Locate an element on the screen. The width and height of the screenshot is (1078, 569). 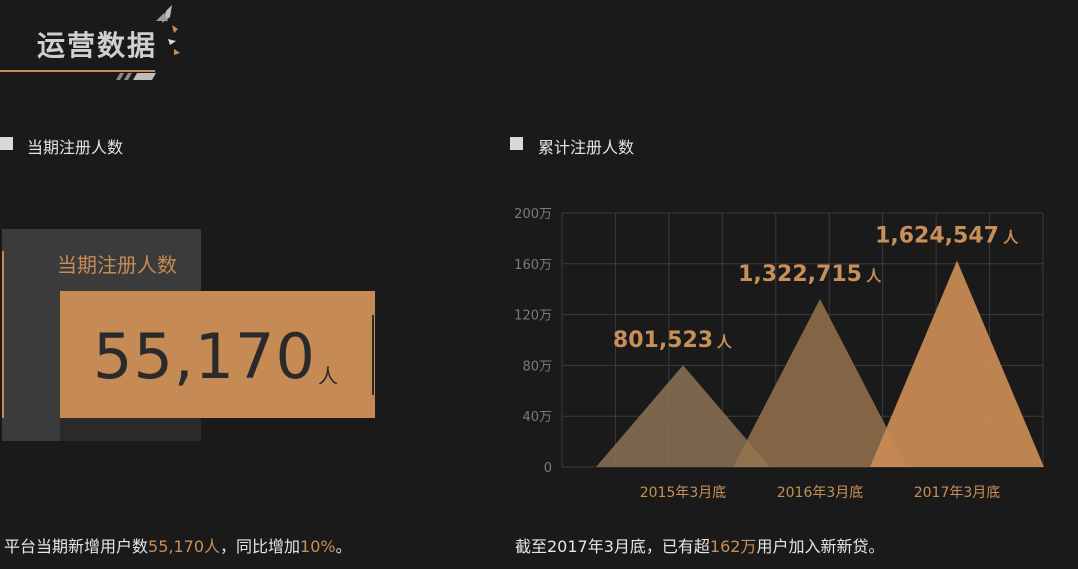
x-tick-label: 2016年3月底 is located at coordinates (820, 493).